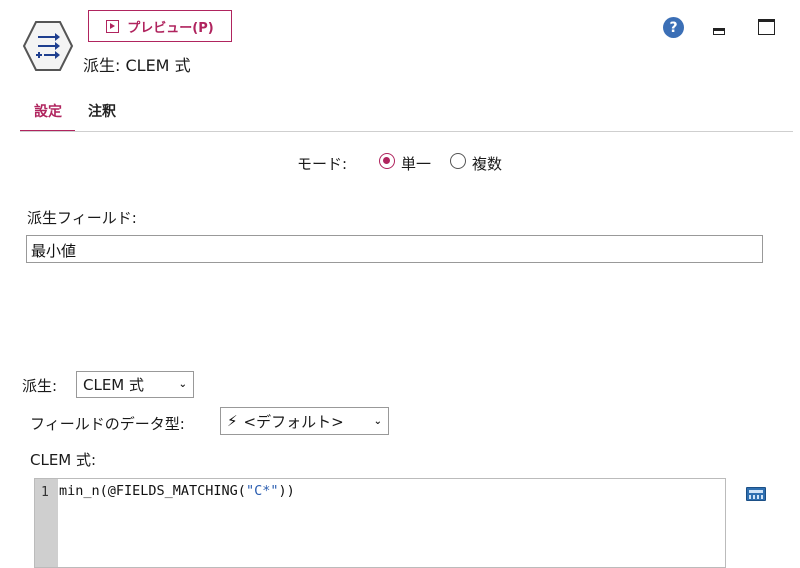  I want to click on field-type-value: <デフォルト>, so click(293, 421).